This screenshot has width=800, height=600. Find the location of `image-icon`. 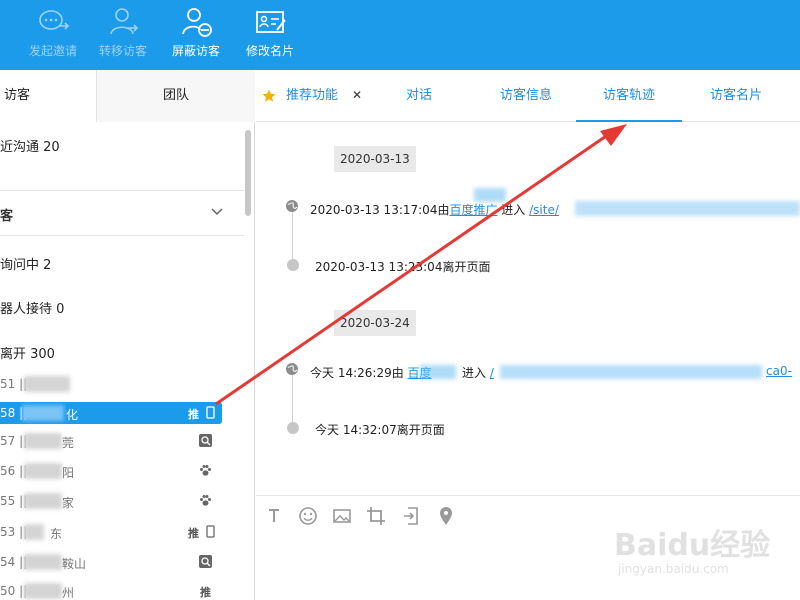

image-icon is located at coordinates (342, 516).